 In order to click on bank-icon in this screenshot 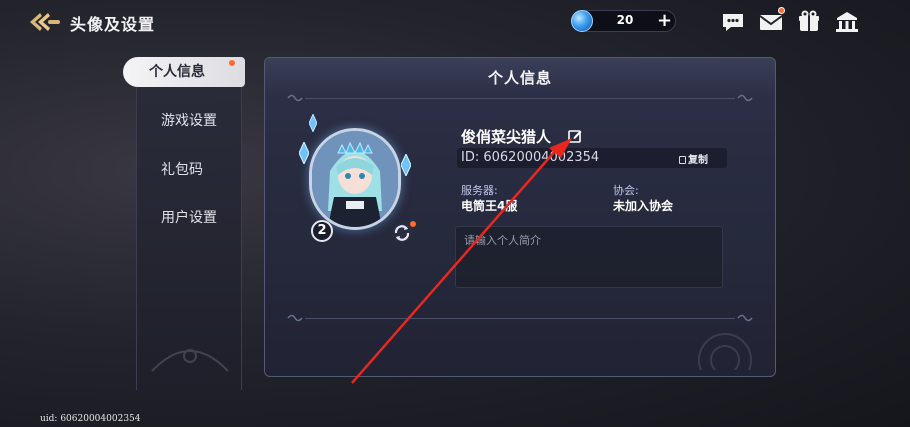, I will do `click(847, 22)`.